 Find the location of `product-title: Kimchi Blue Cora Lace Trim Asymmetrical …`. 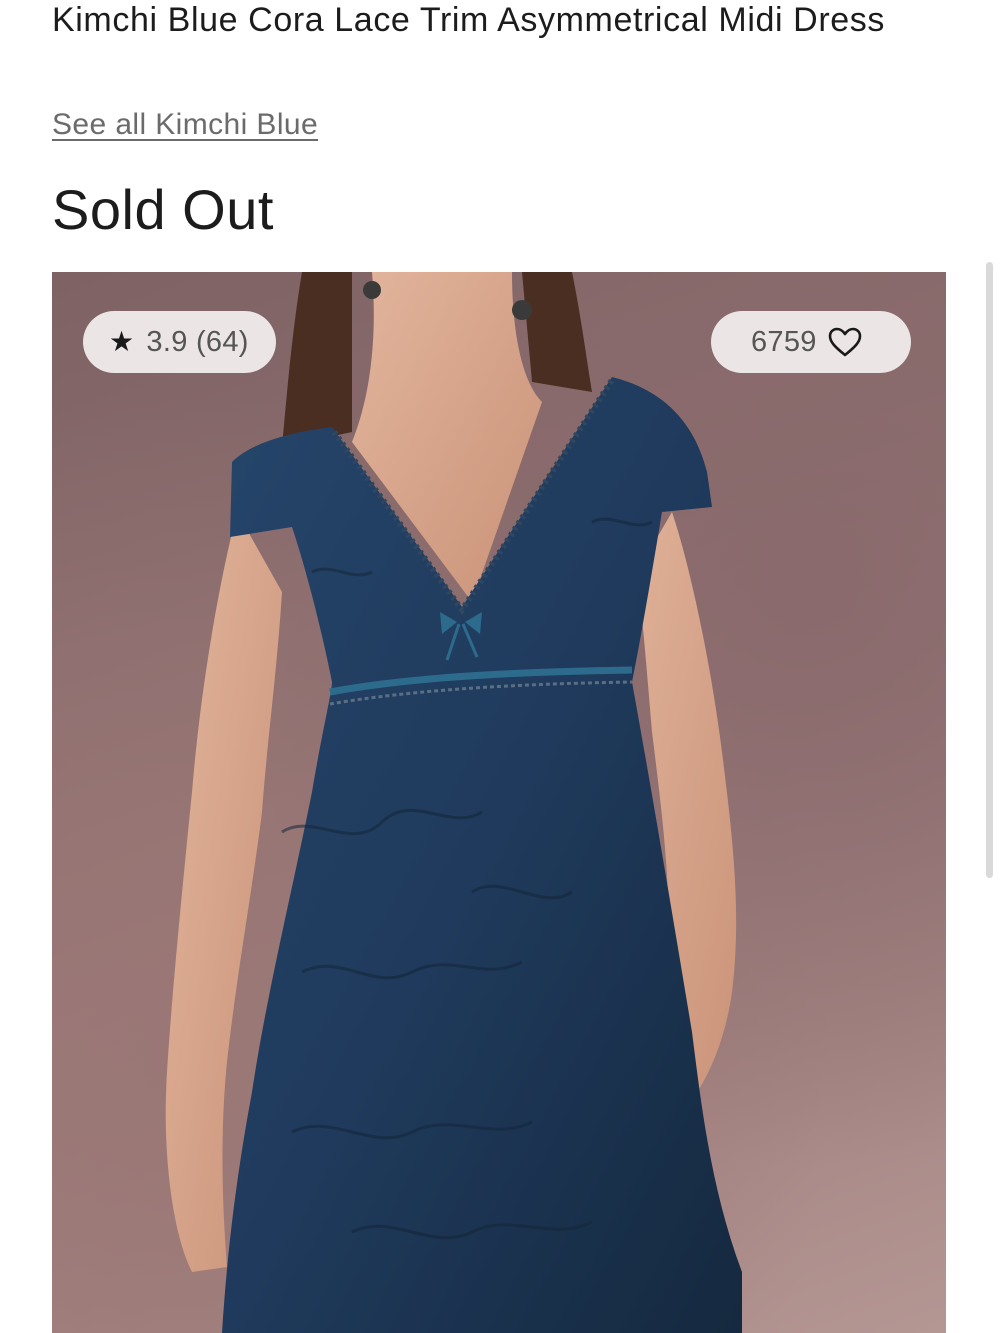

product-title: Kimchi Blue Cora Lace Trim Asymmetrical … is located at coordinates (468, 20).